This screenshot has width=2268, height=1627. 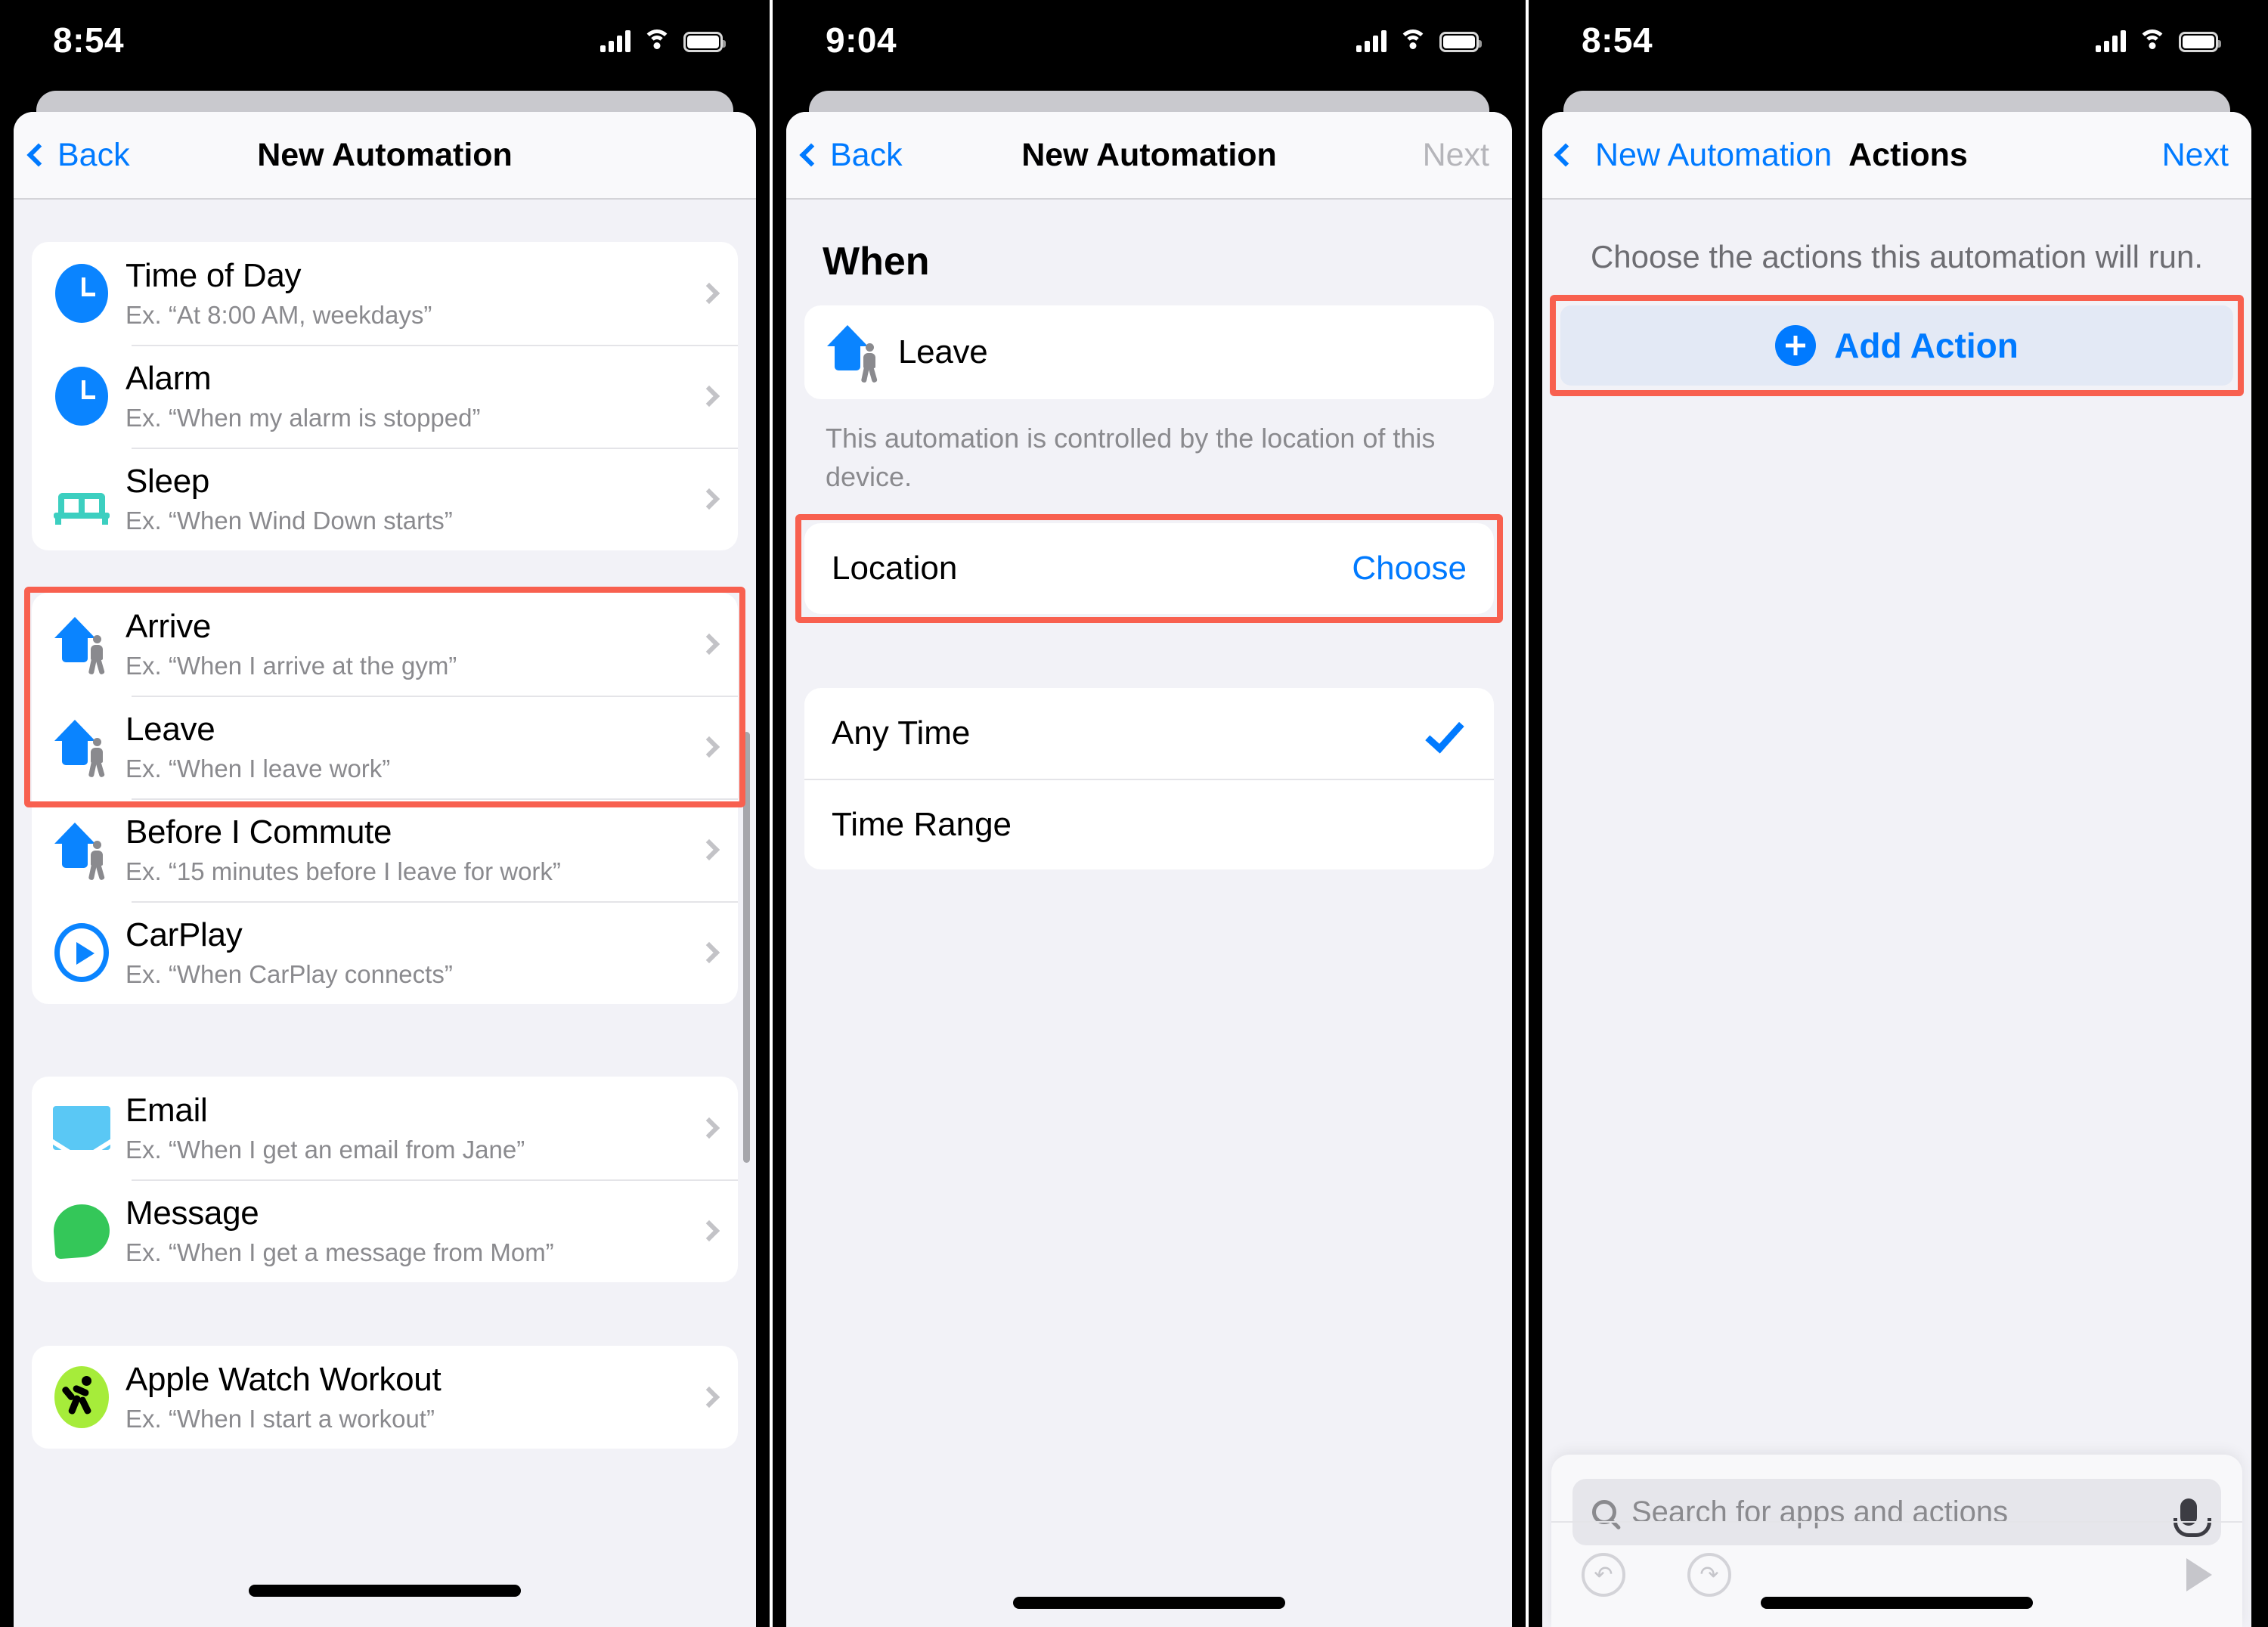 What do you see at coordinates (1149, 156) in the screenshot?
I see `navigation-bar-2: Back New Automation Next` at bounding box center [1149, 156].